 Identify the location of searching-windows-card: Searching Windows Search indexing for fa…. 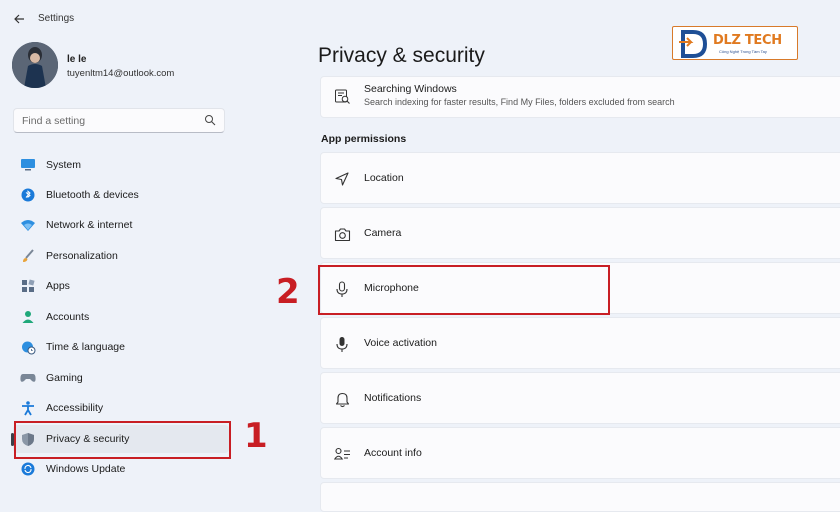
(580, 97).